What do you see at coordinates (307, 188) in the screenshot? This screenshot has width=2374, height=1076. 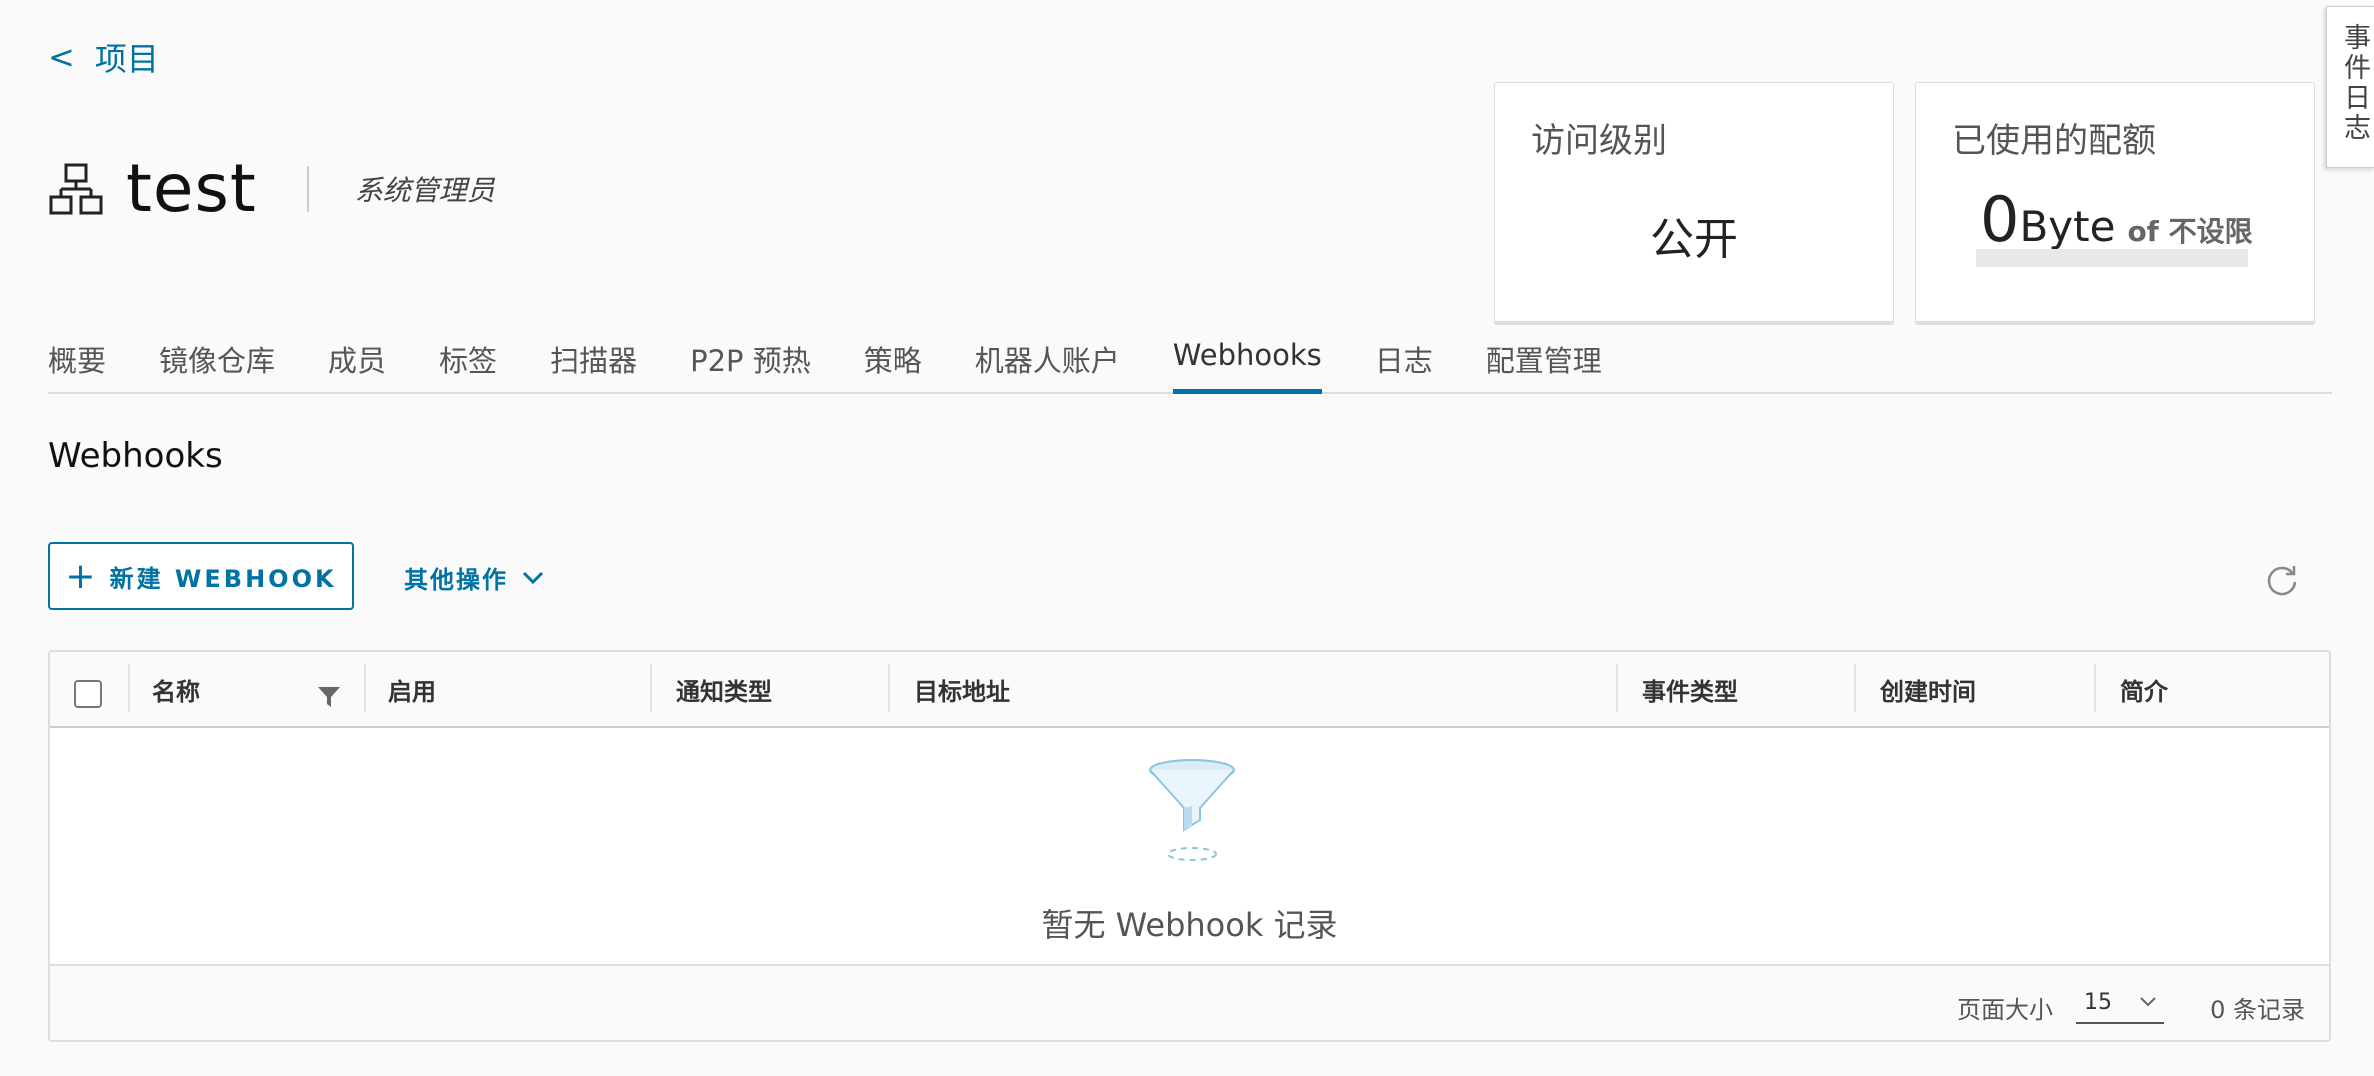 I see `title-divider` at bounding box center [307, 188].